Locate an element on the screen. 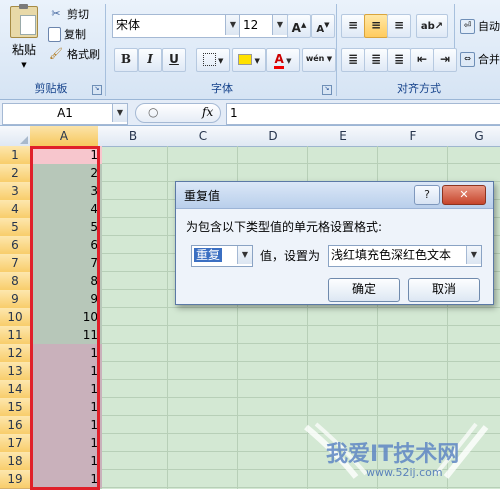  clipboard-dialog-launcher: ↘ is located at coordinates (97, 90).